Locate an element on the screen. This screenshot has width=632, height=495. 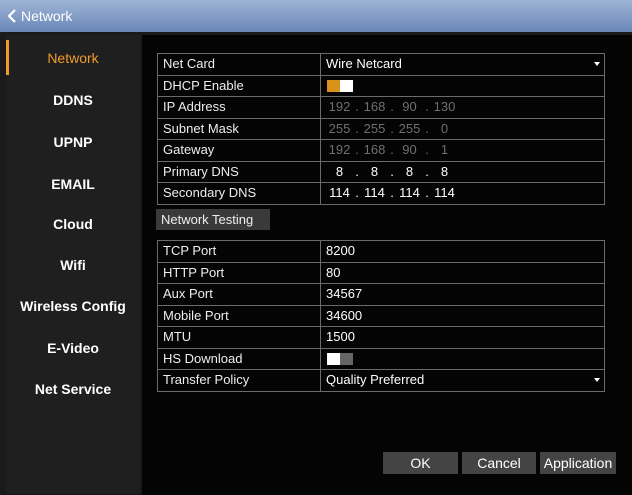
table-row: Secondary DNS 114. 114. 114. 114 is located at coordinates (381, 193).